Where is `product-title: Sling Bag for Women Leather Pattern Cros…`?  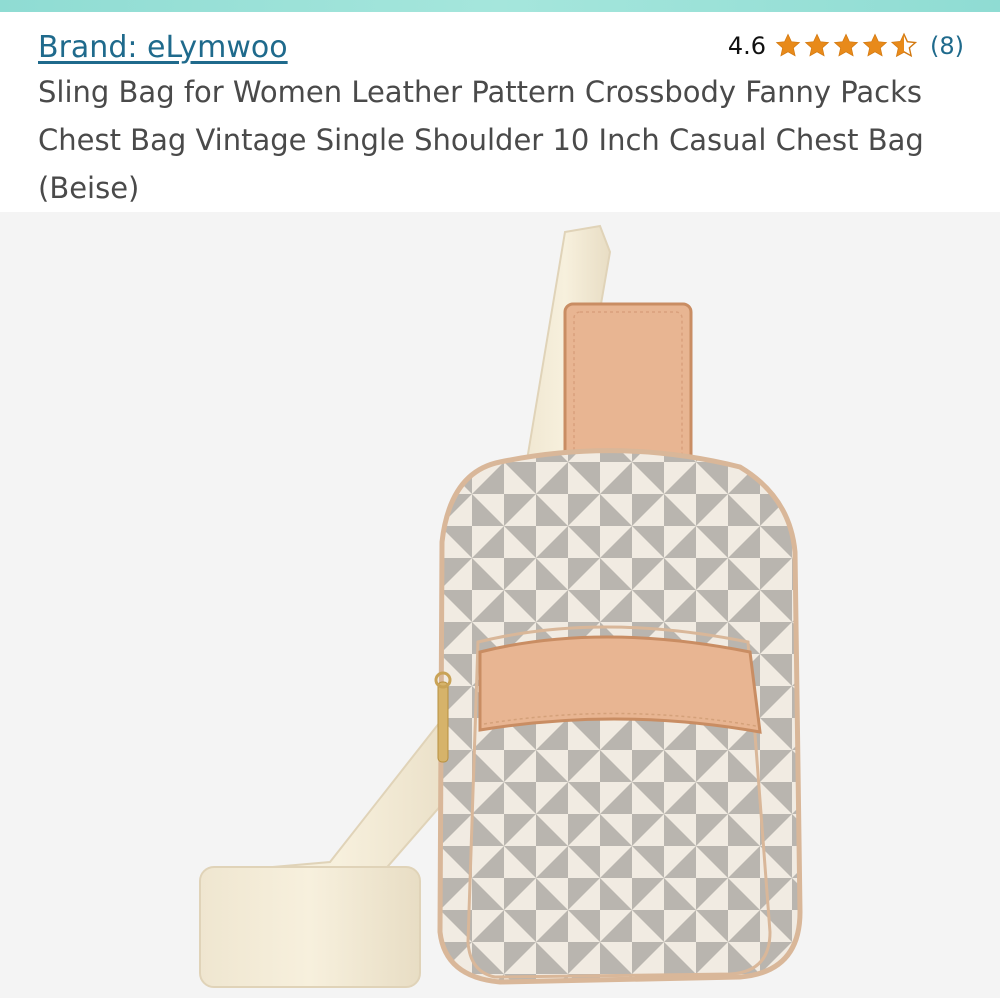 product-title: Sling Bag for Women Leather Pattern Cros… is located at coordinates (481, 140).